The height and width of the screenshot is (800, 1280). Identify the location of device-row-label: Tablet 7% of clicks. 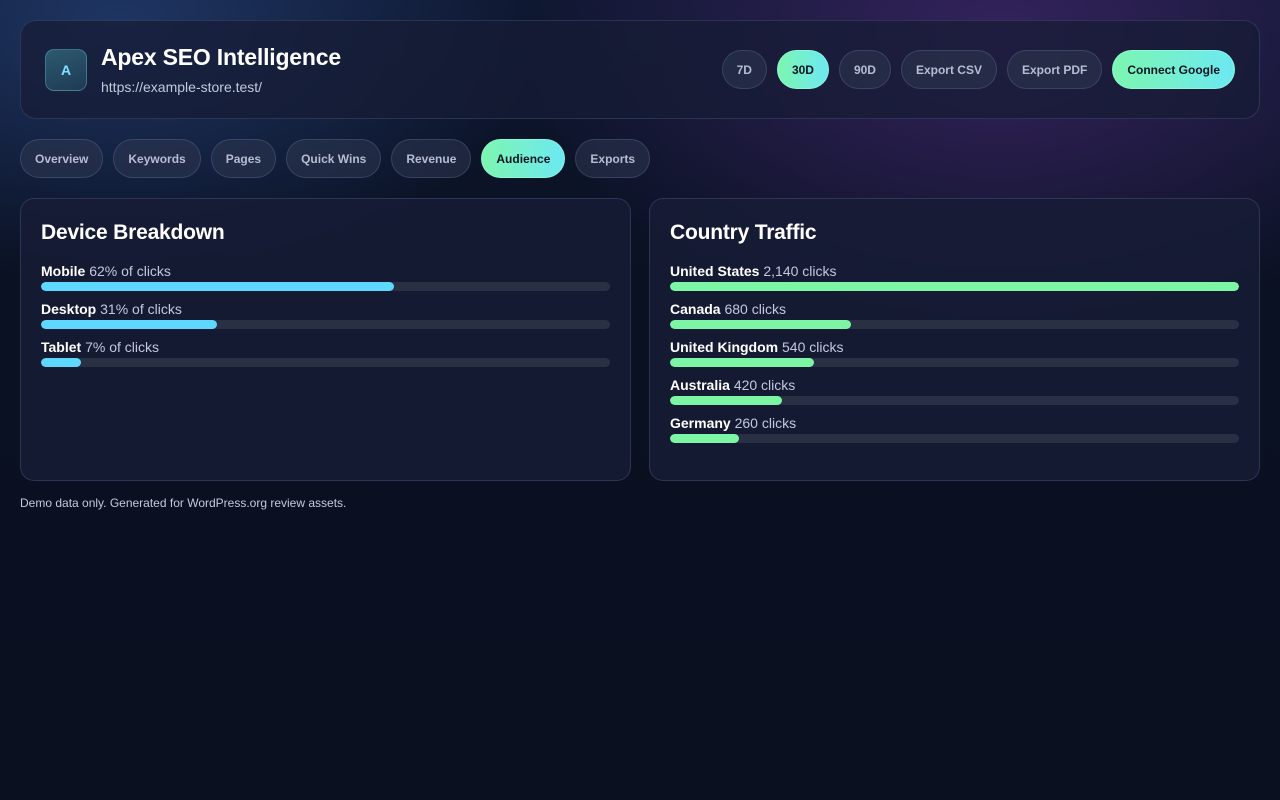
(325, 347).